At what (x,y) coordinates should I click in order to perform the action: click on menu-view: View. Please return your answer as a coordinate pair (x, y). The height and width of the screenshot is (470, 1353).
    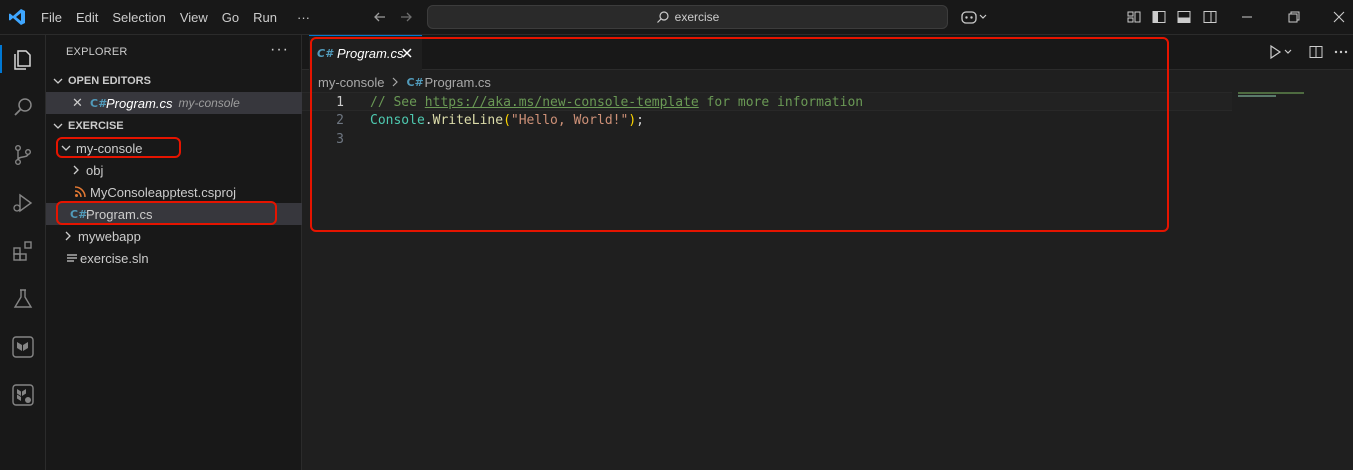
    Looking at the image, I should click on (194, 17).